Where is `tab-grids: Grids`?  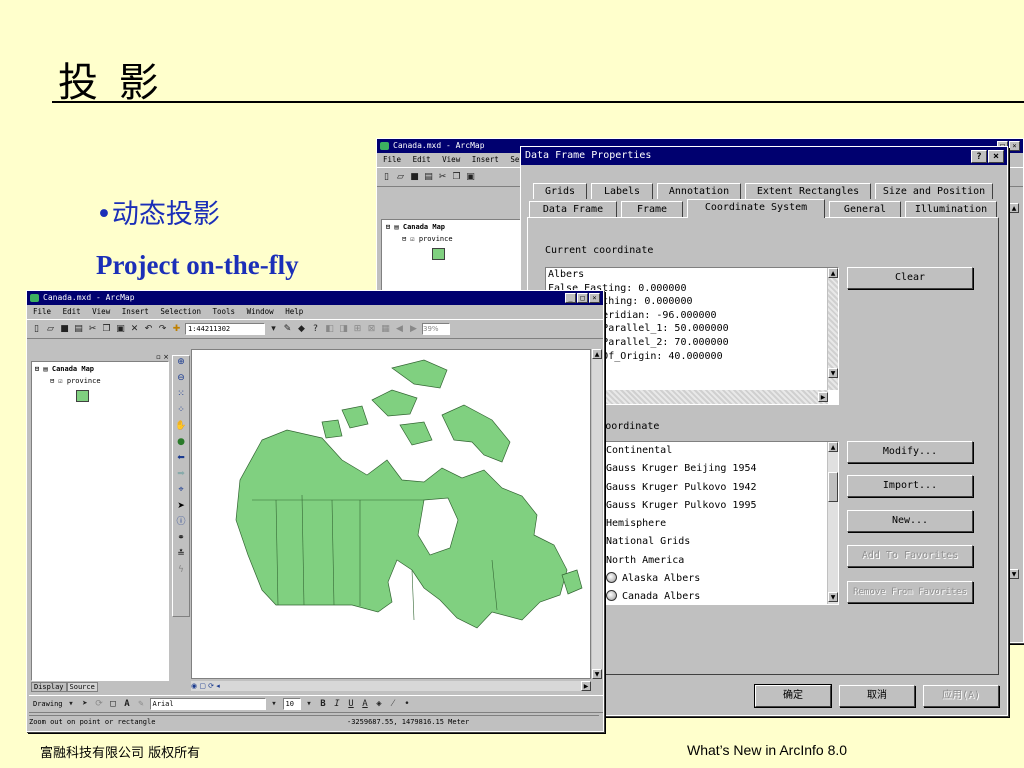 tab-grids: Grids is located at coordinates (560, 191).